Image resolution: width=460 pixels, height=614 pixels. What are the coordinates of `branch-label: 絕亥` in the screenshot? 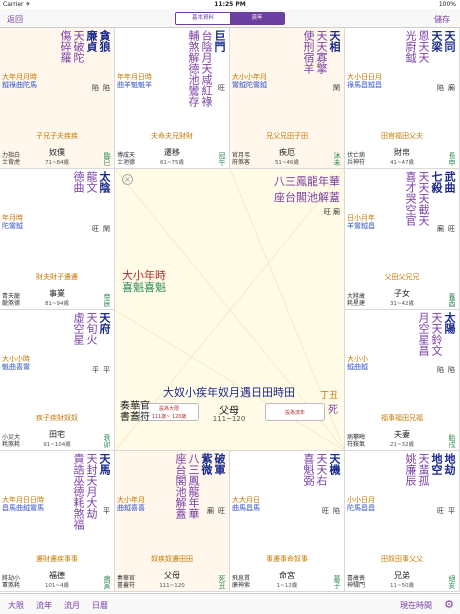 It's located at (452, 582).